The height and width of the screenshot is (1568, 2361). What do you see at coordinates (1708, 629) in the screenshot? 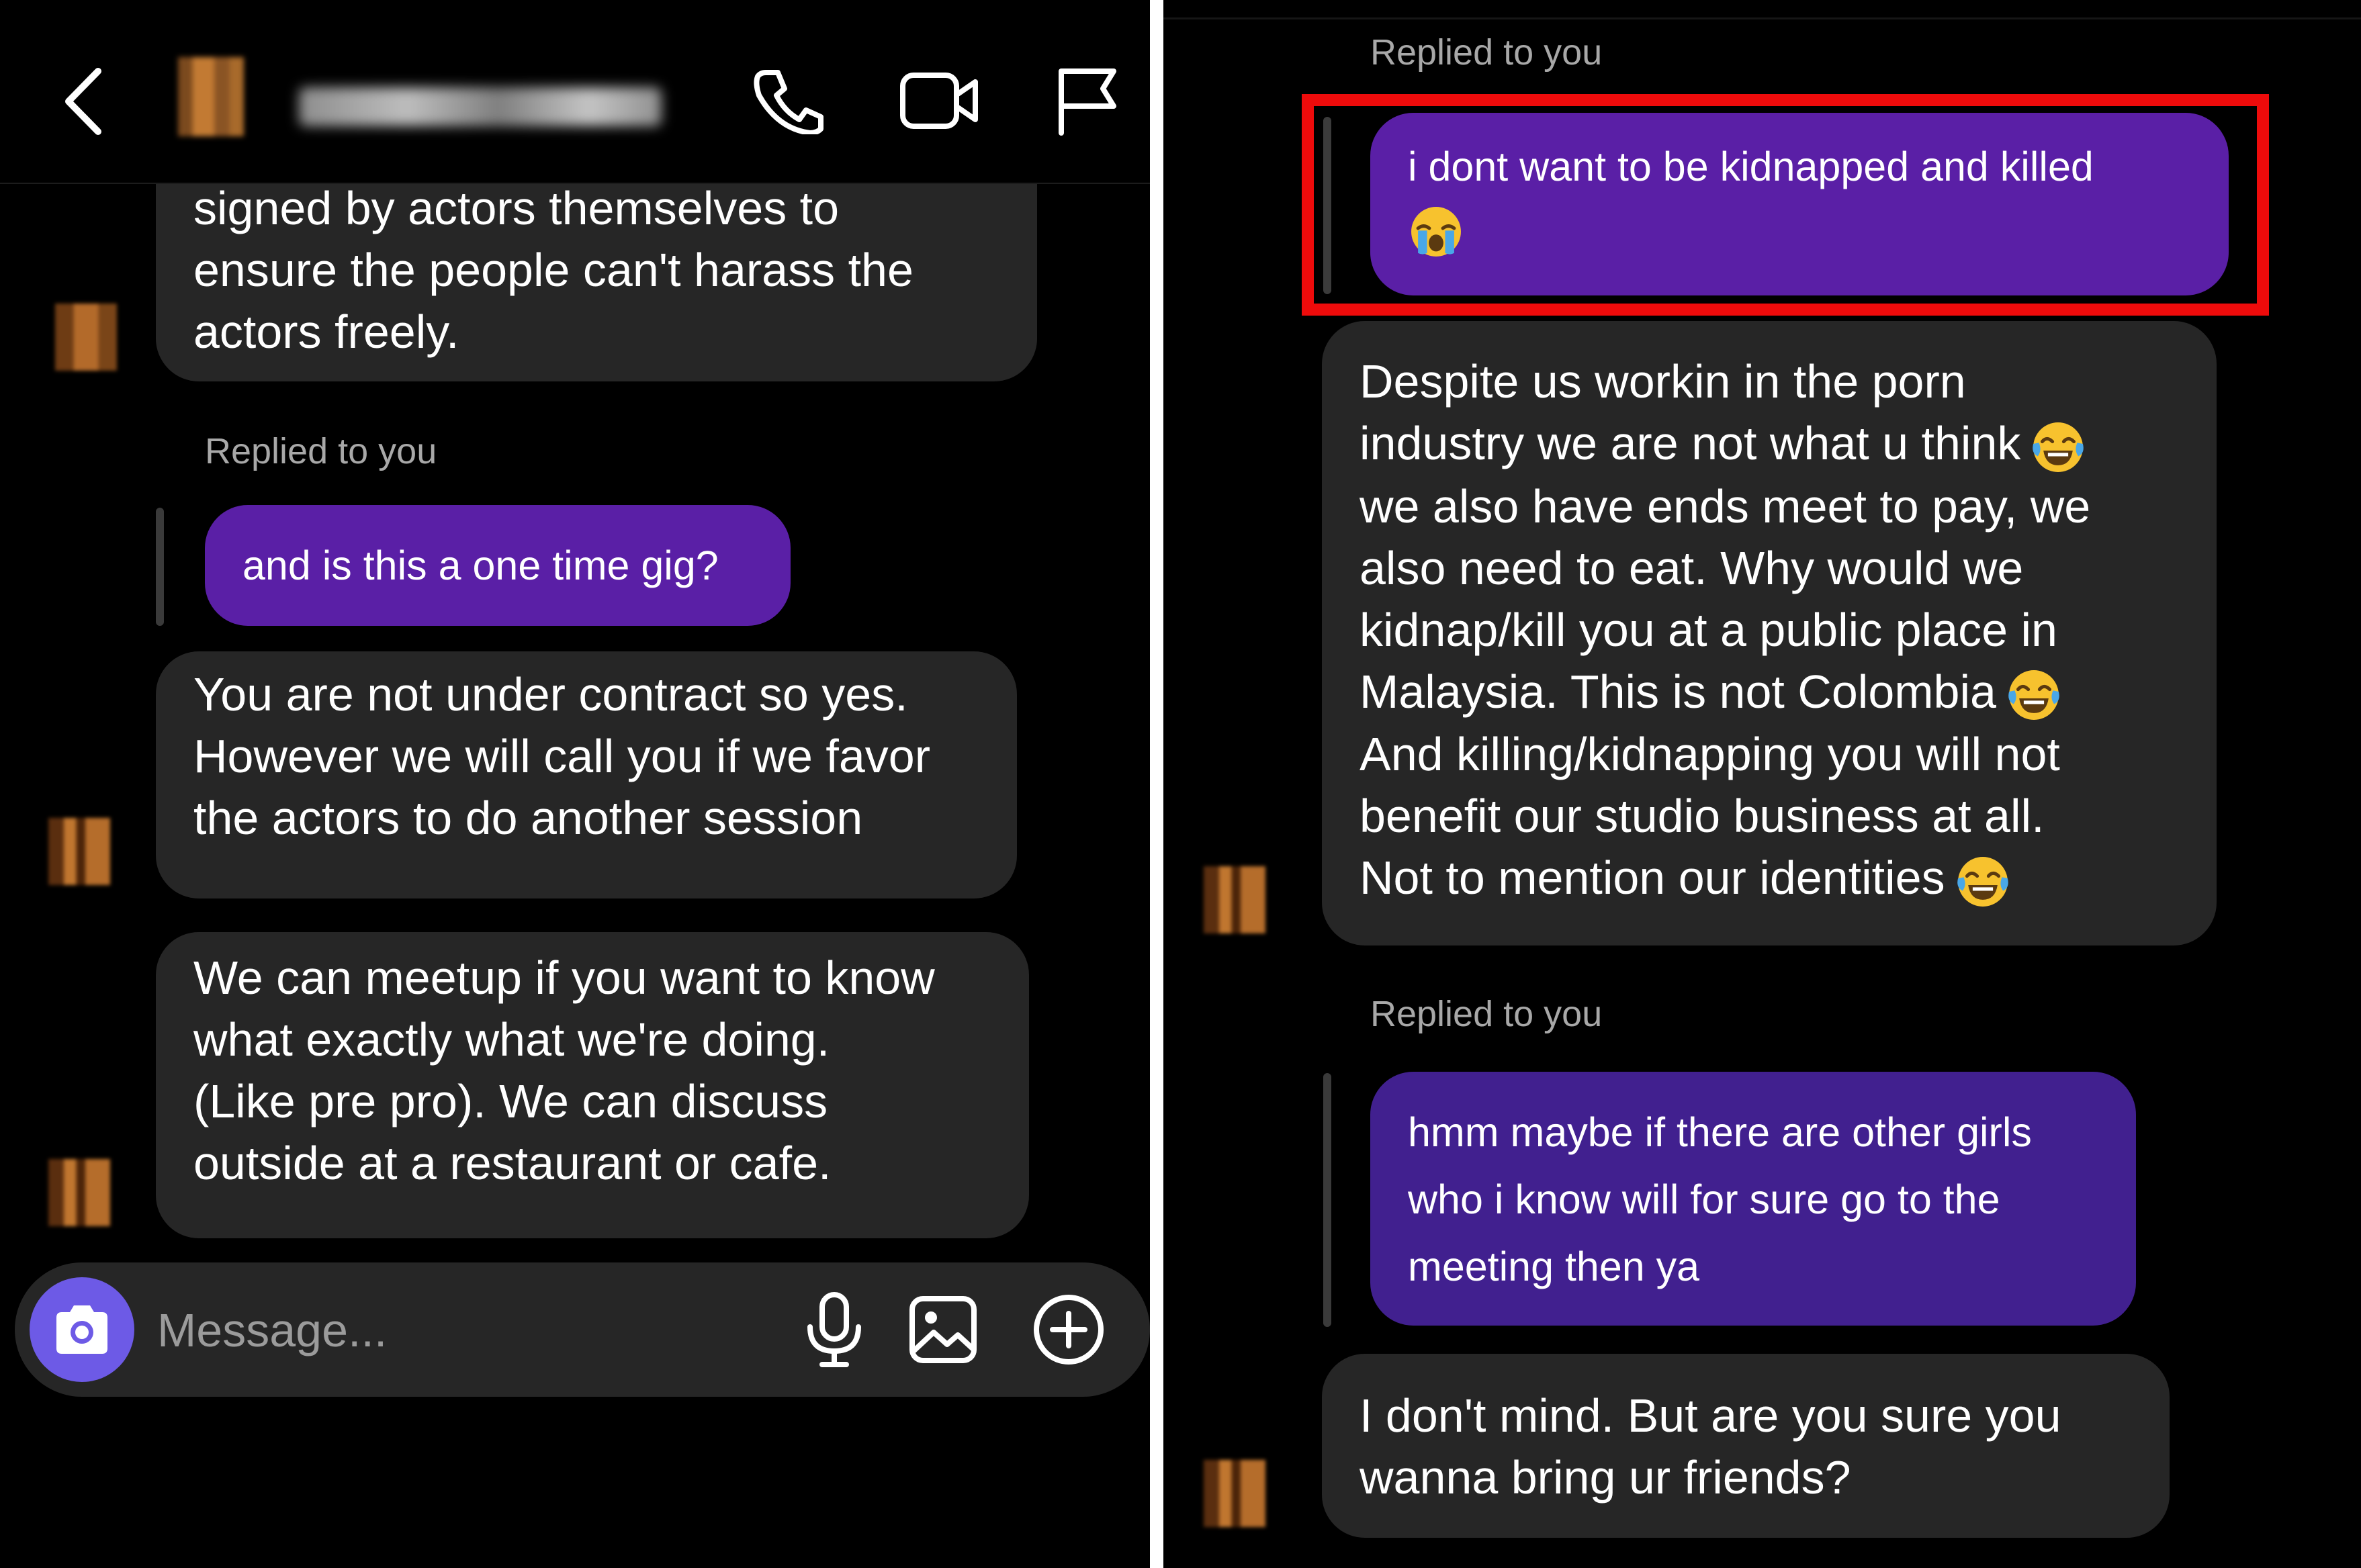
I see `message-line: kidnap/kill you at a public place in` at bounding box center [1708, 629].